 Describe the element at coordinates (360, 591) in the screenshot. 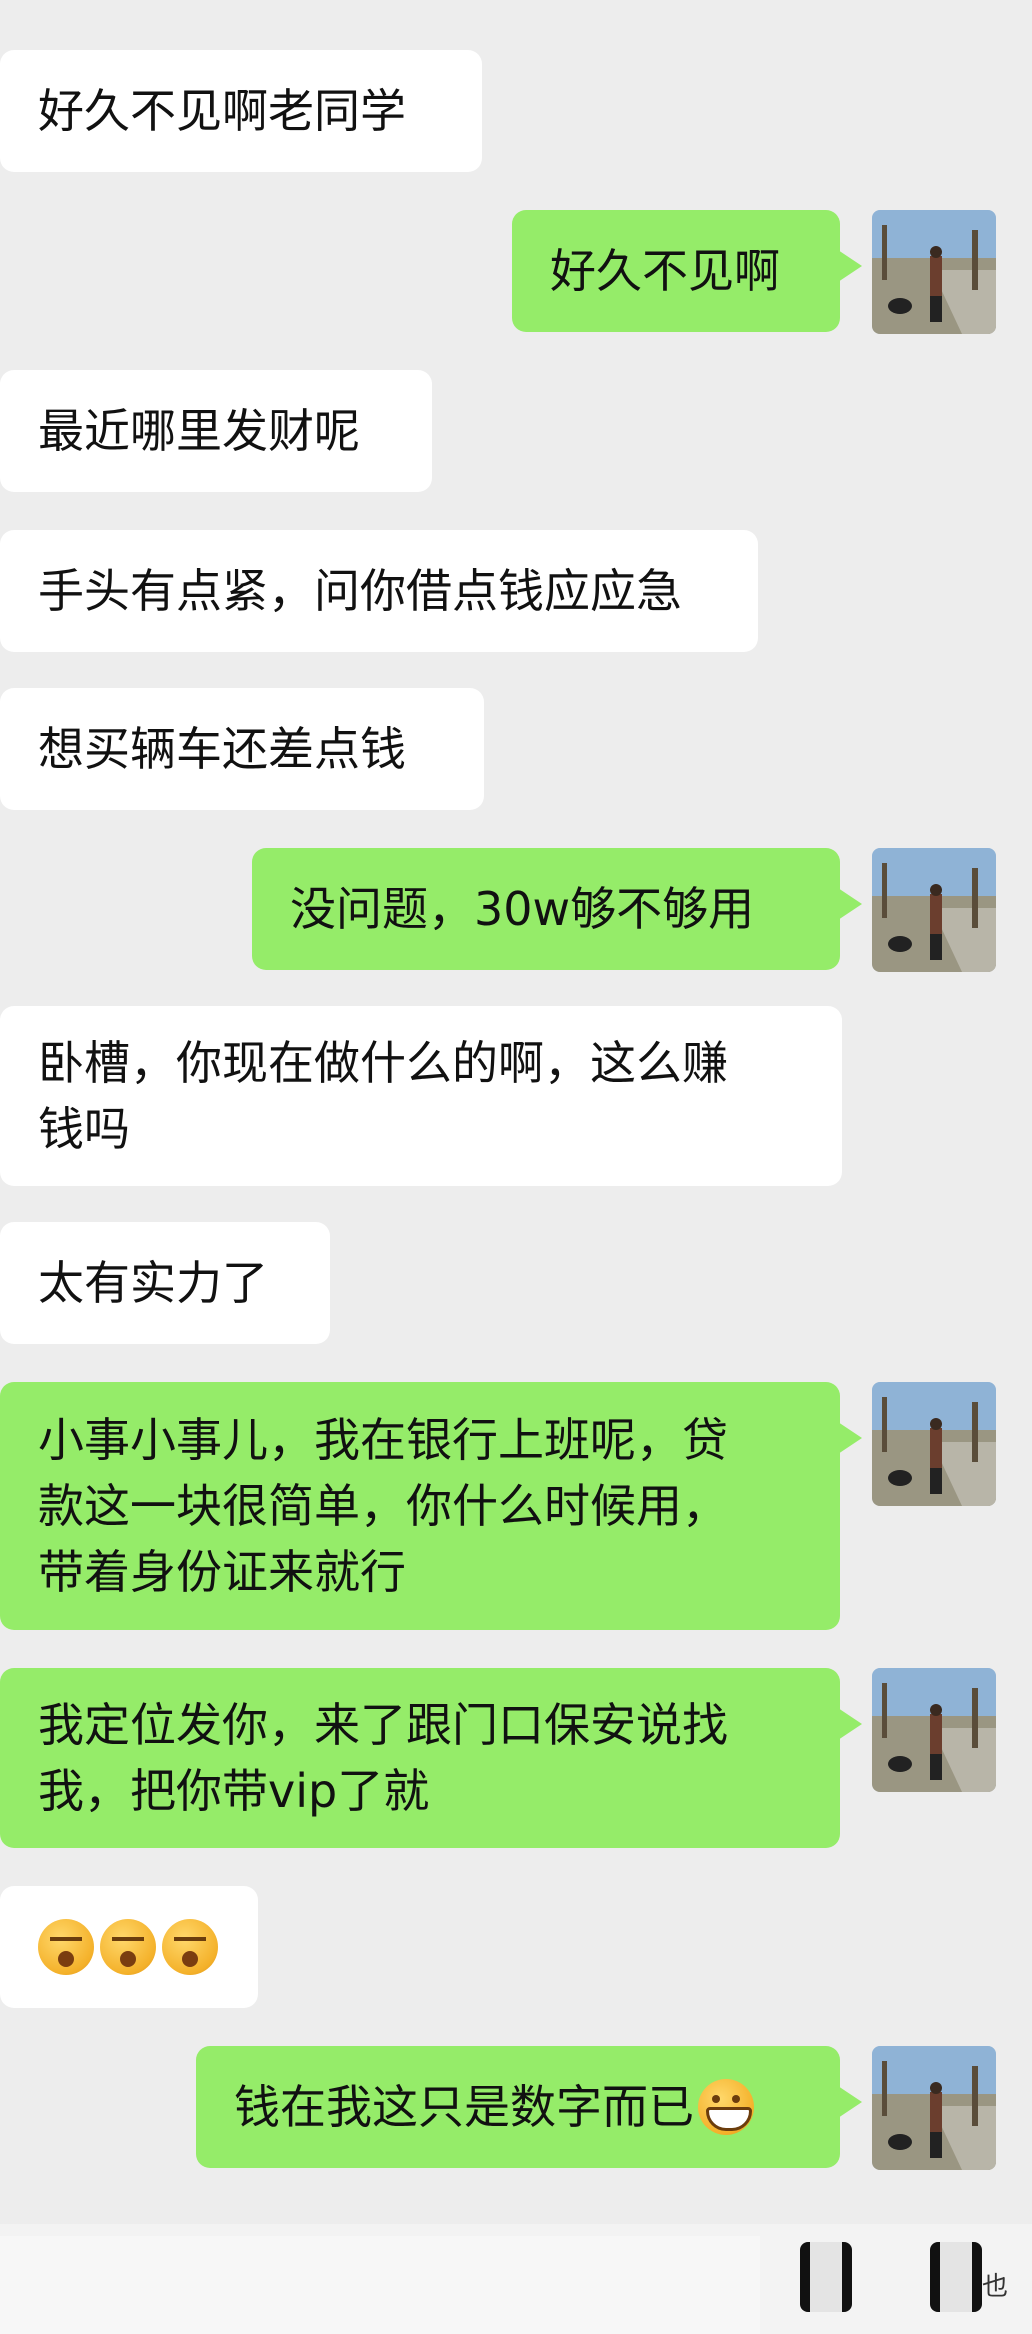

I see `message-text: 手头有点紧，问你借点钱应应急` at that location.